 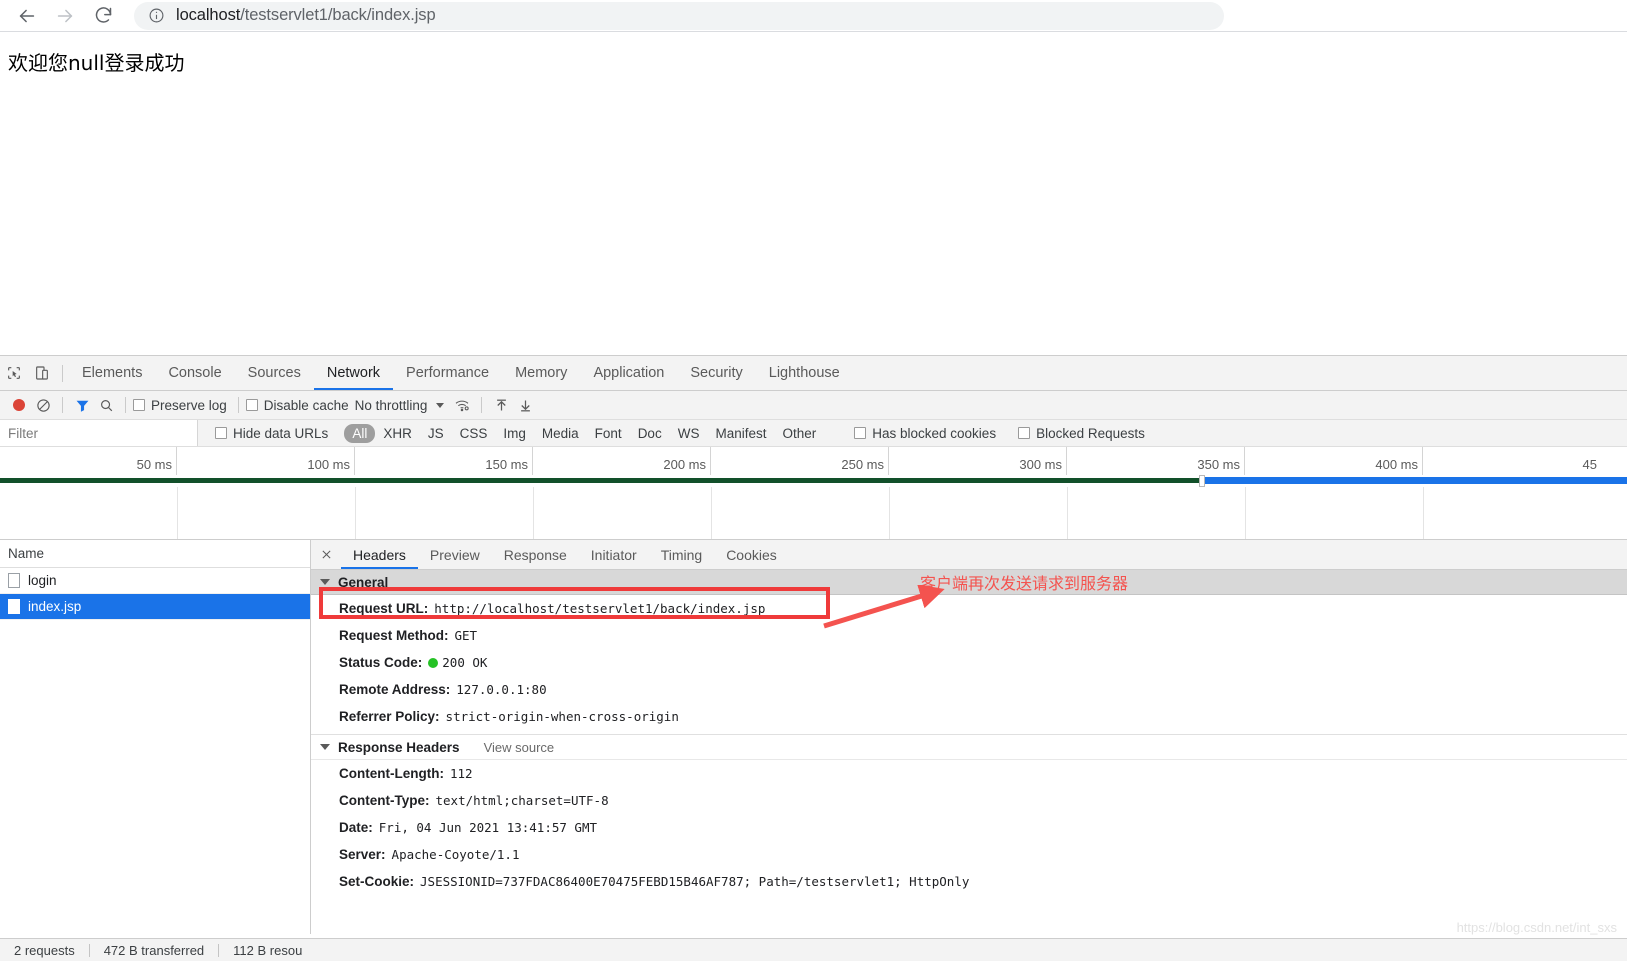 What do you see at coordinates (391, 773) in the screenshot?
I see `header-name: Content-Length:` at bounding box center [391, 773].